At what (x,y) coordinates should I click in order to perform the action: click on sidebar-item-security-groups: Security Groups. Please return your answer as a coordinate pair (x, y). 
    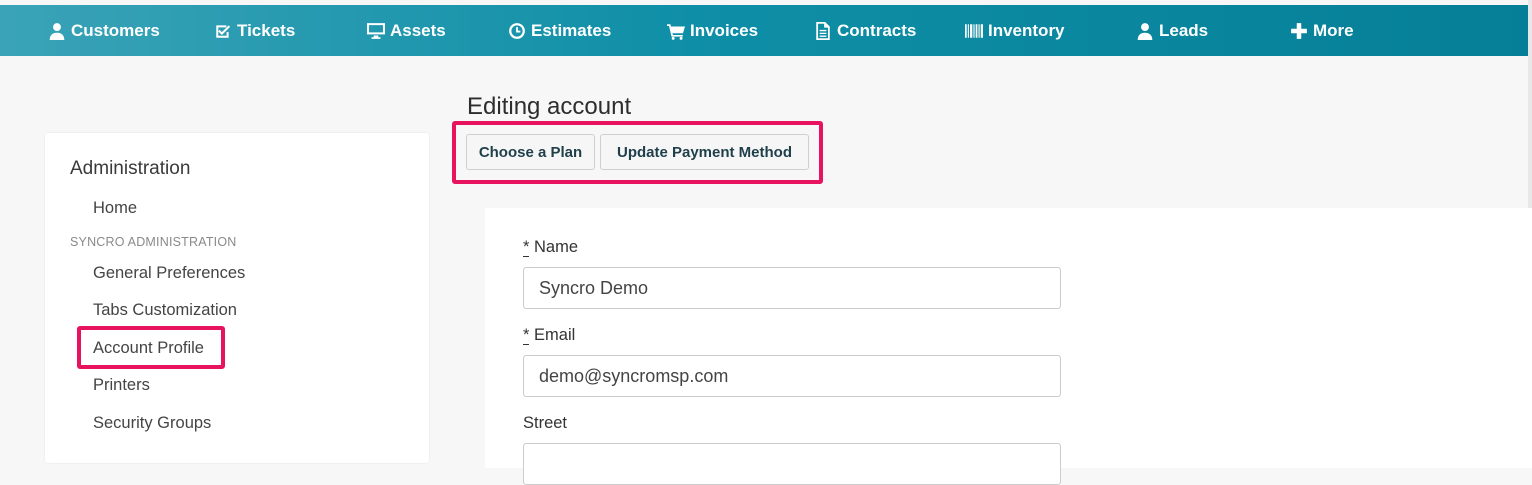
    Looking at the image, I should click on (152, 423).